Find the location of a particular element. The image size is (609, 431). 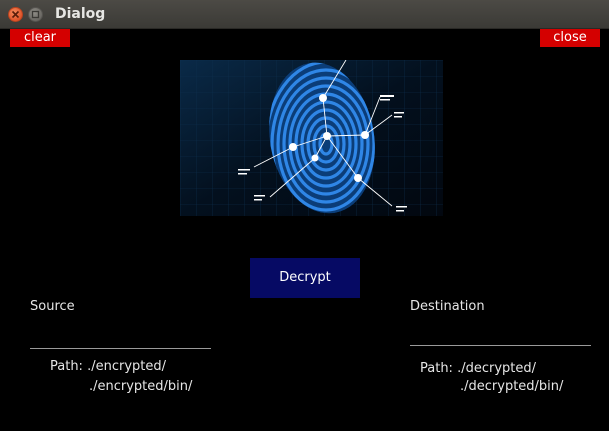

close-icon is located at coordinates (15, 14).